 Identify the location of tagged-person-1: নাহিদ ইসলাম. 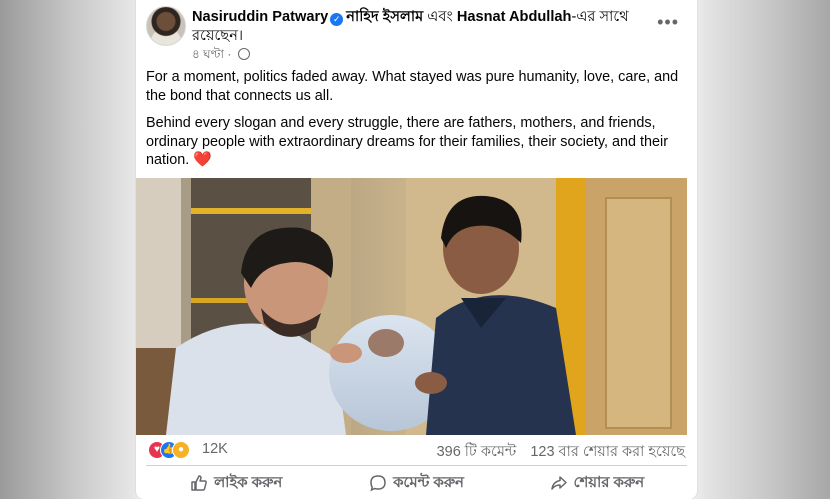
(384, 17).